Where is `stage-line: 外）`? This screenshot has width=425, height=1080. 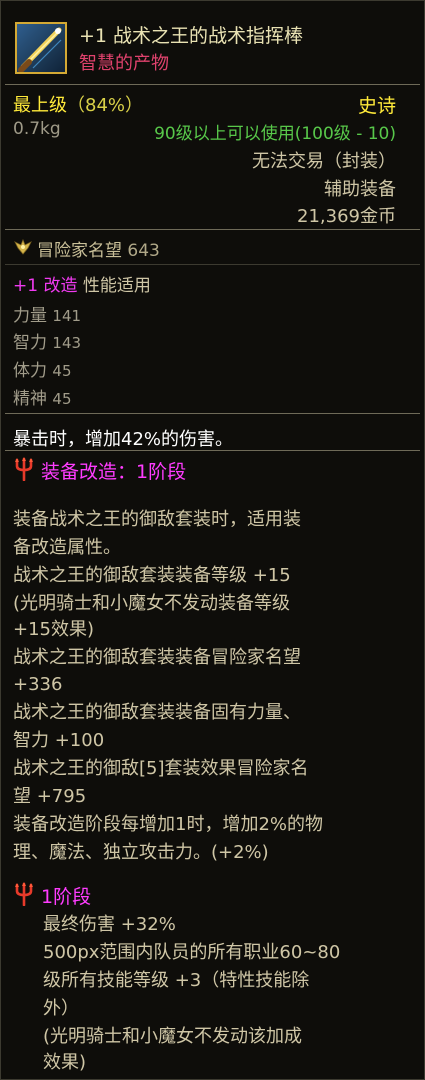
stage-line: 外） is located at coordinates (61, 1008).